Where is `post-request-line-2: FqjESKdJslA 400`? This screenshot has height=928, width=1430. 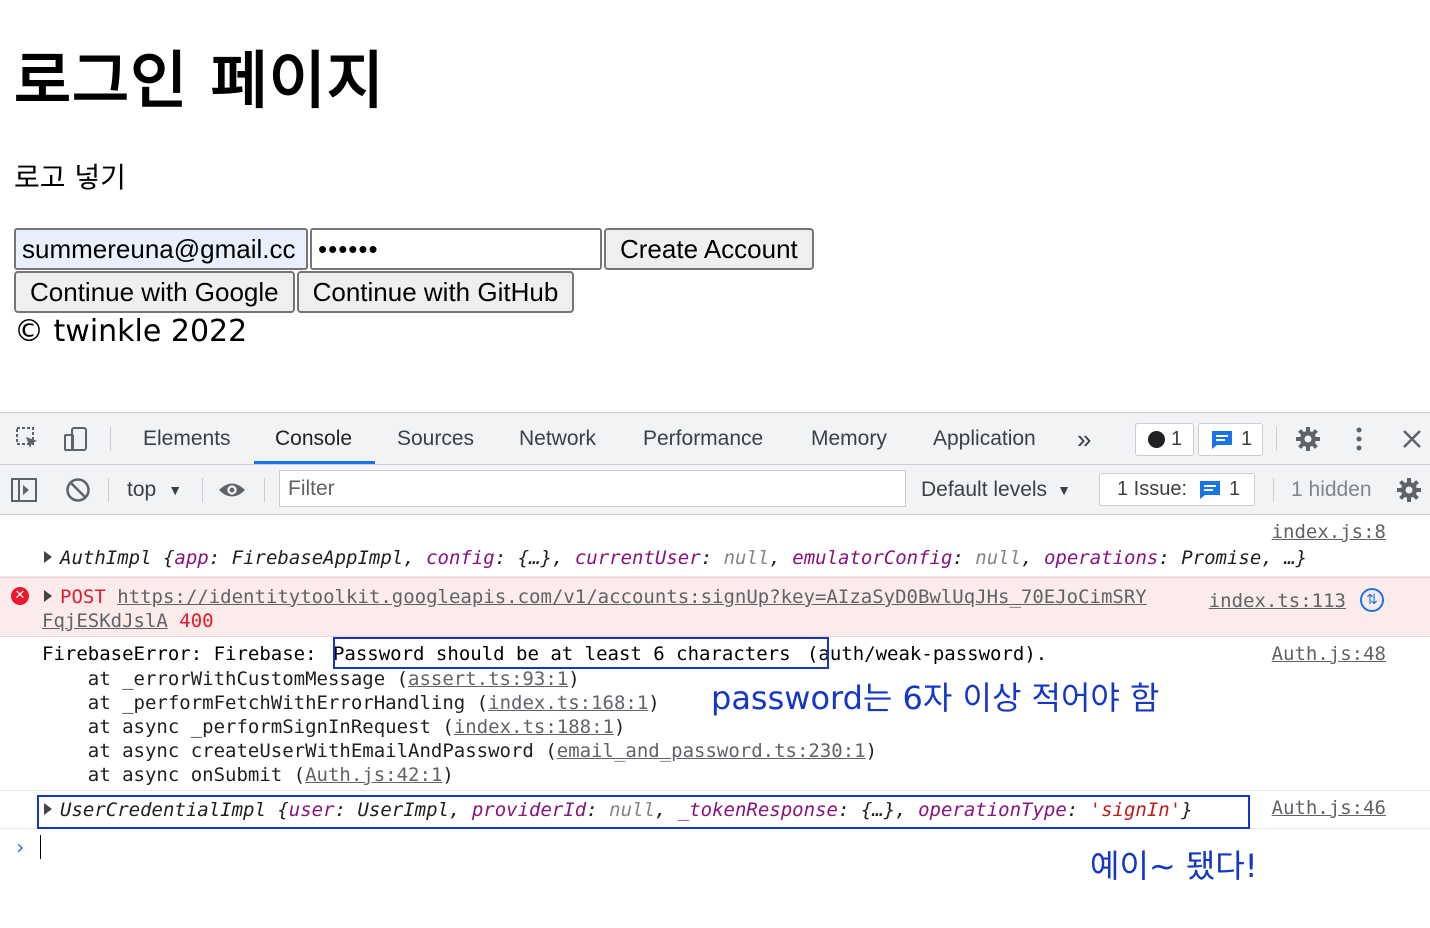
post-request-line-2: FqjESKdJslA 400 is located at coordinates (128, 621).